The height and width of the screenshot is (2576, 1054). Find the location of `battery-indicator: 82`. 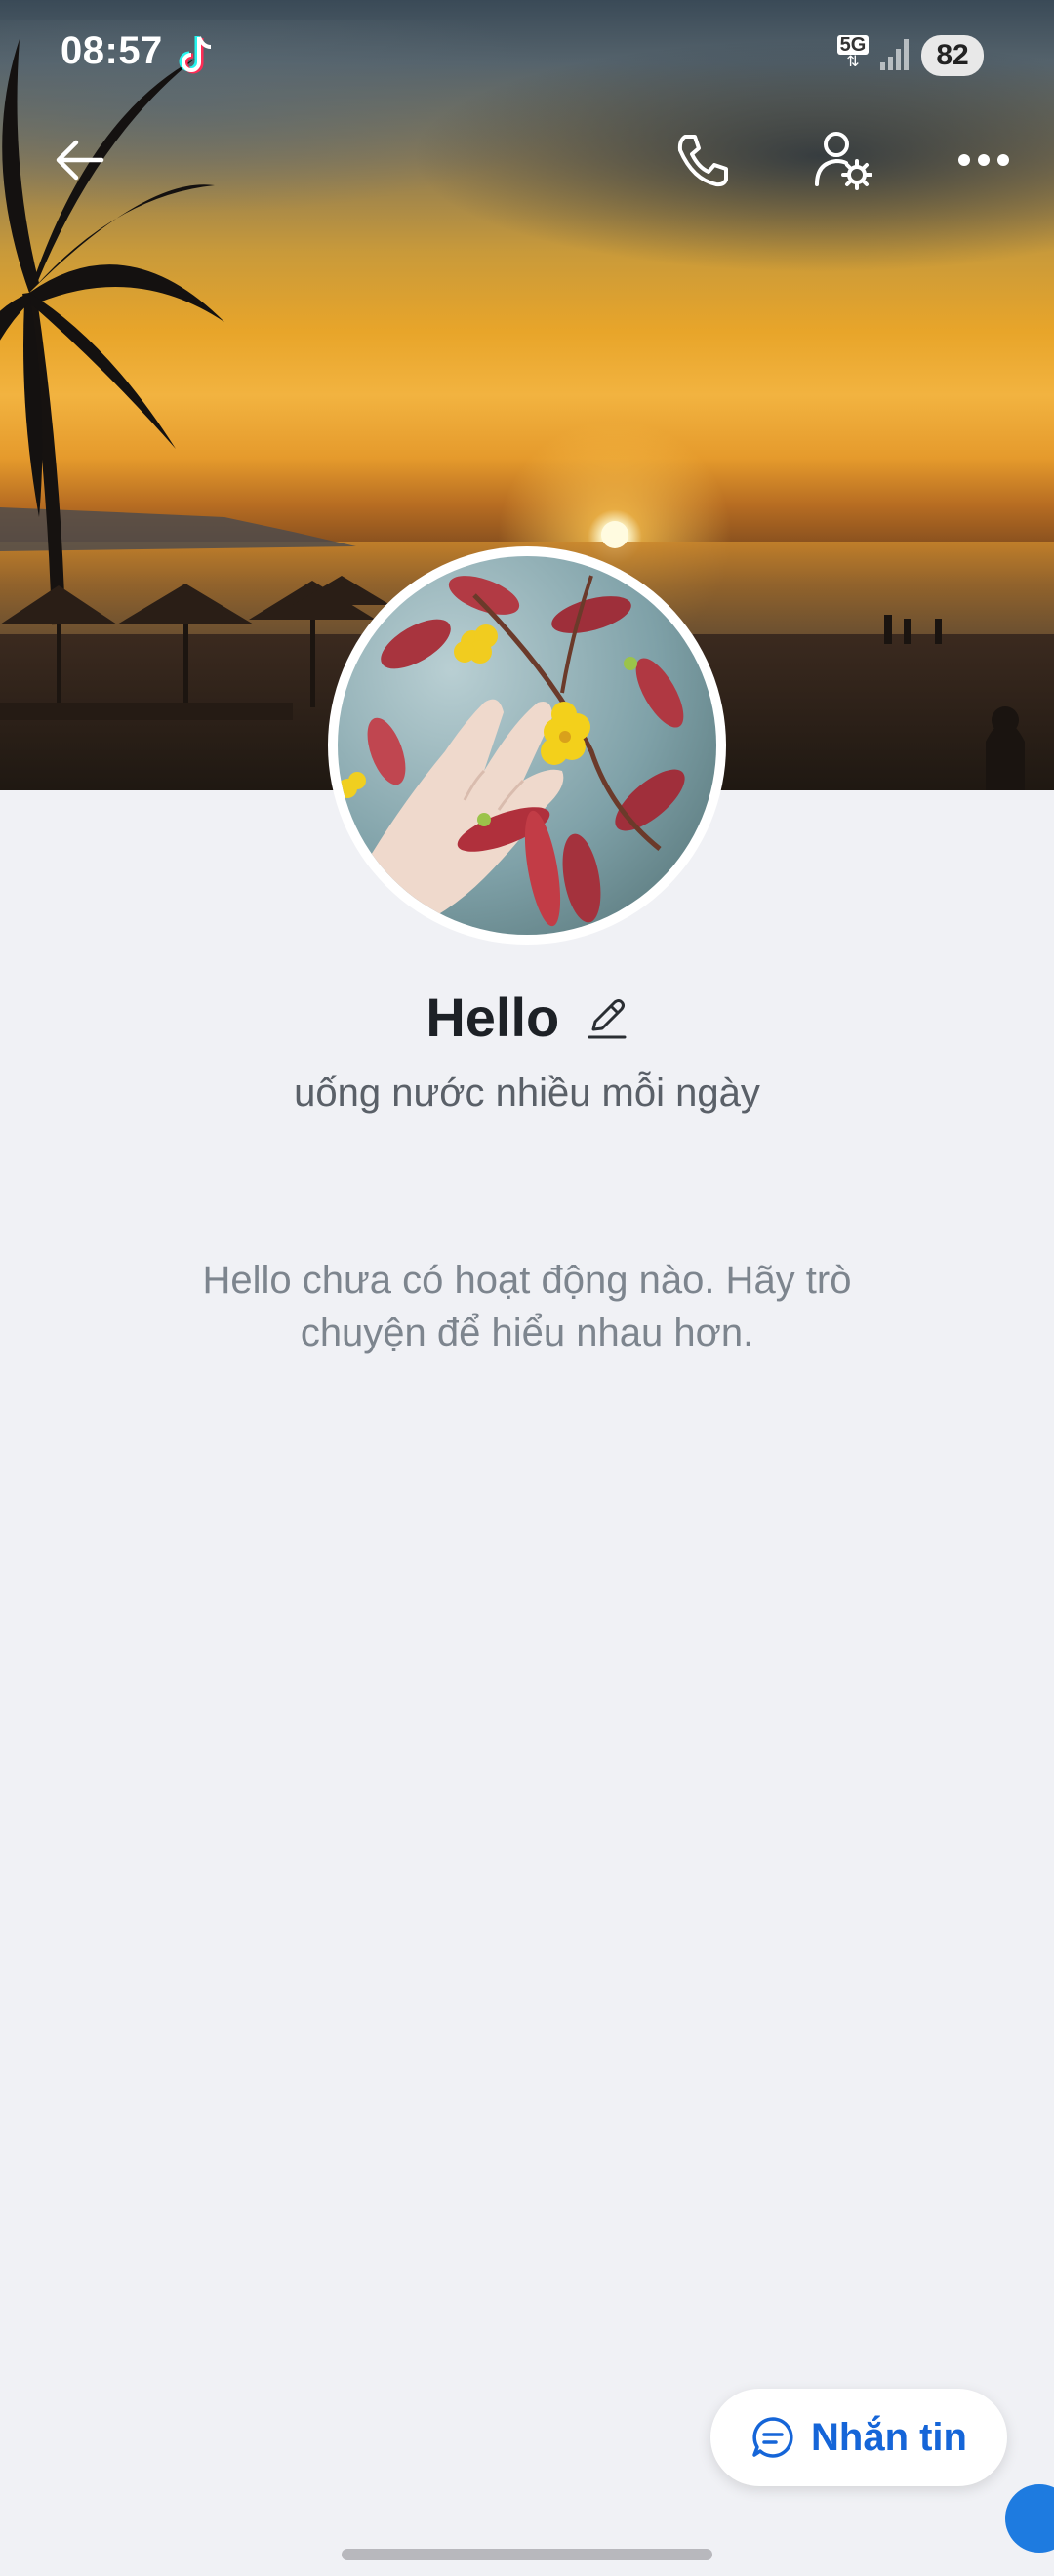

battery-indicator: 82 is located at coordinates (952, 55).